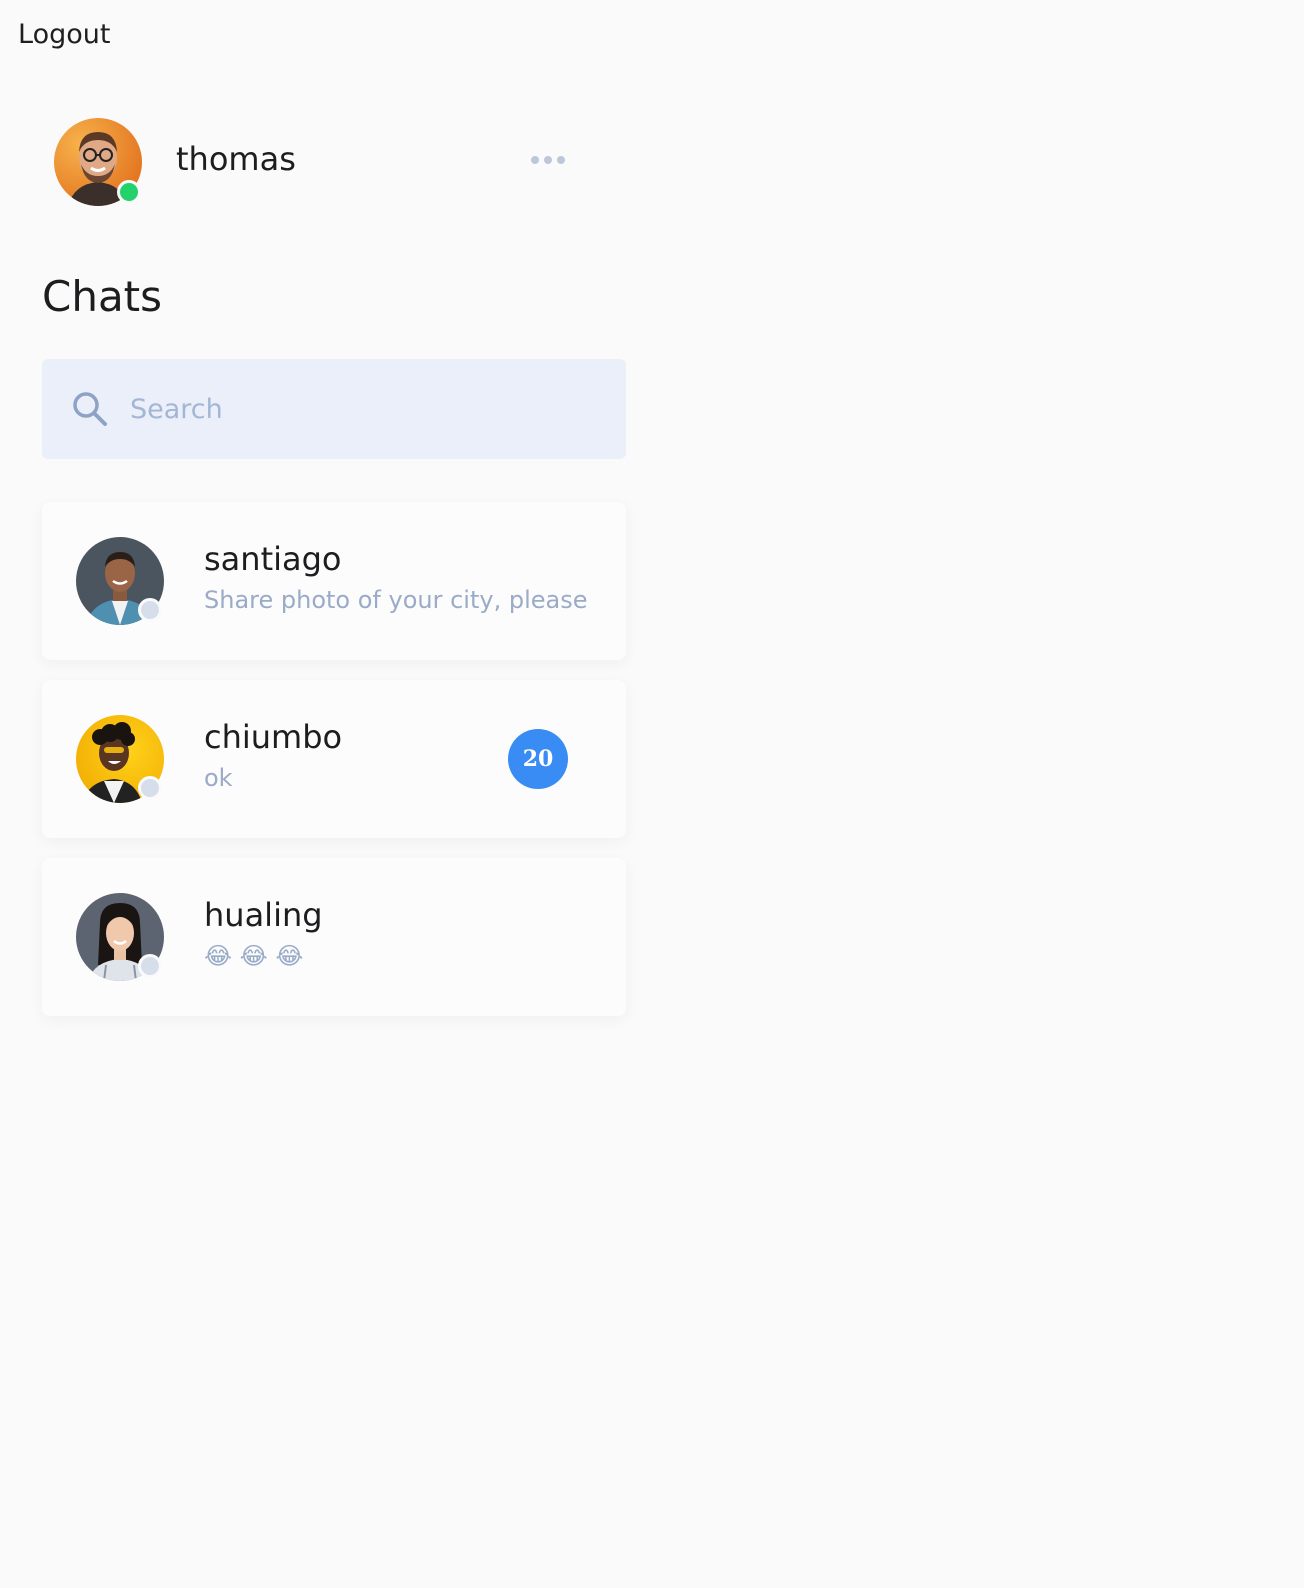 This screenshot has height=1588, width=1304. Describe the element at coordinates (360, 409) in the screenshot. I see `search-input` at that location.